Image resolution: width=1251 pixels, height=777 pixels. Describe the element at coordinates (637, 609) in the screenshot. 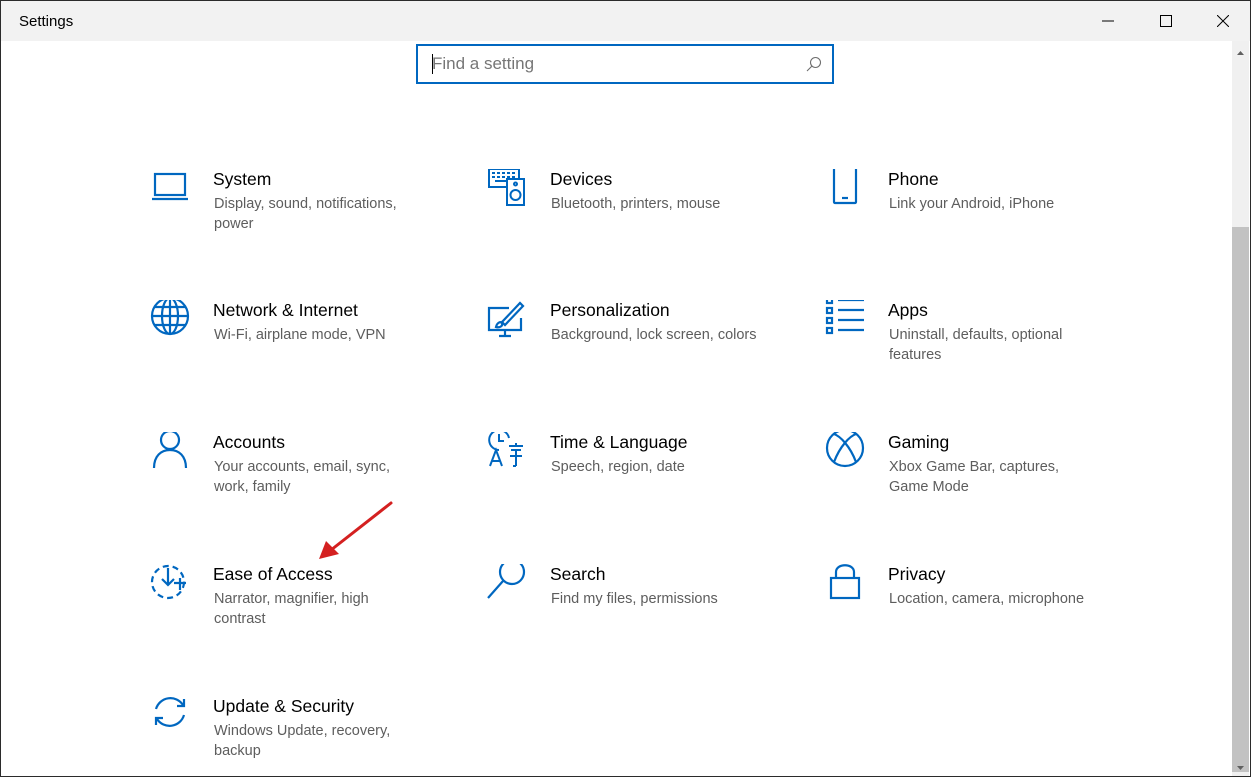

I see `tile-search: Search Find my files, permissions` at that location.